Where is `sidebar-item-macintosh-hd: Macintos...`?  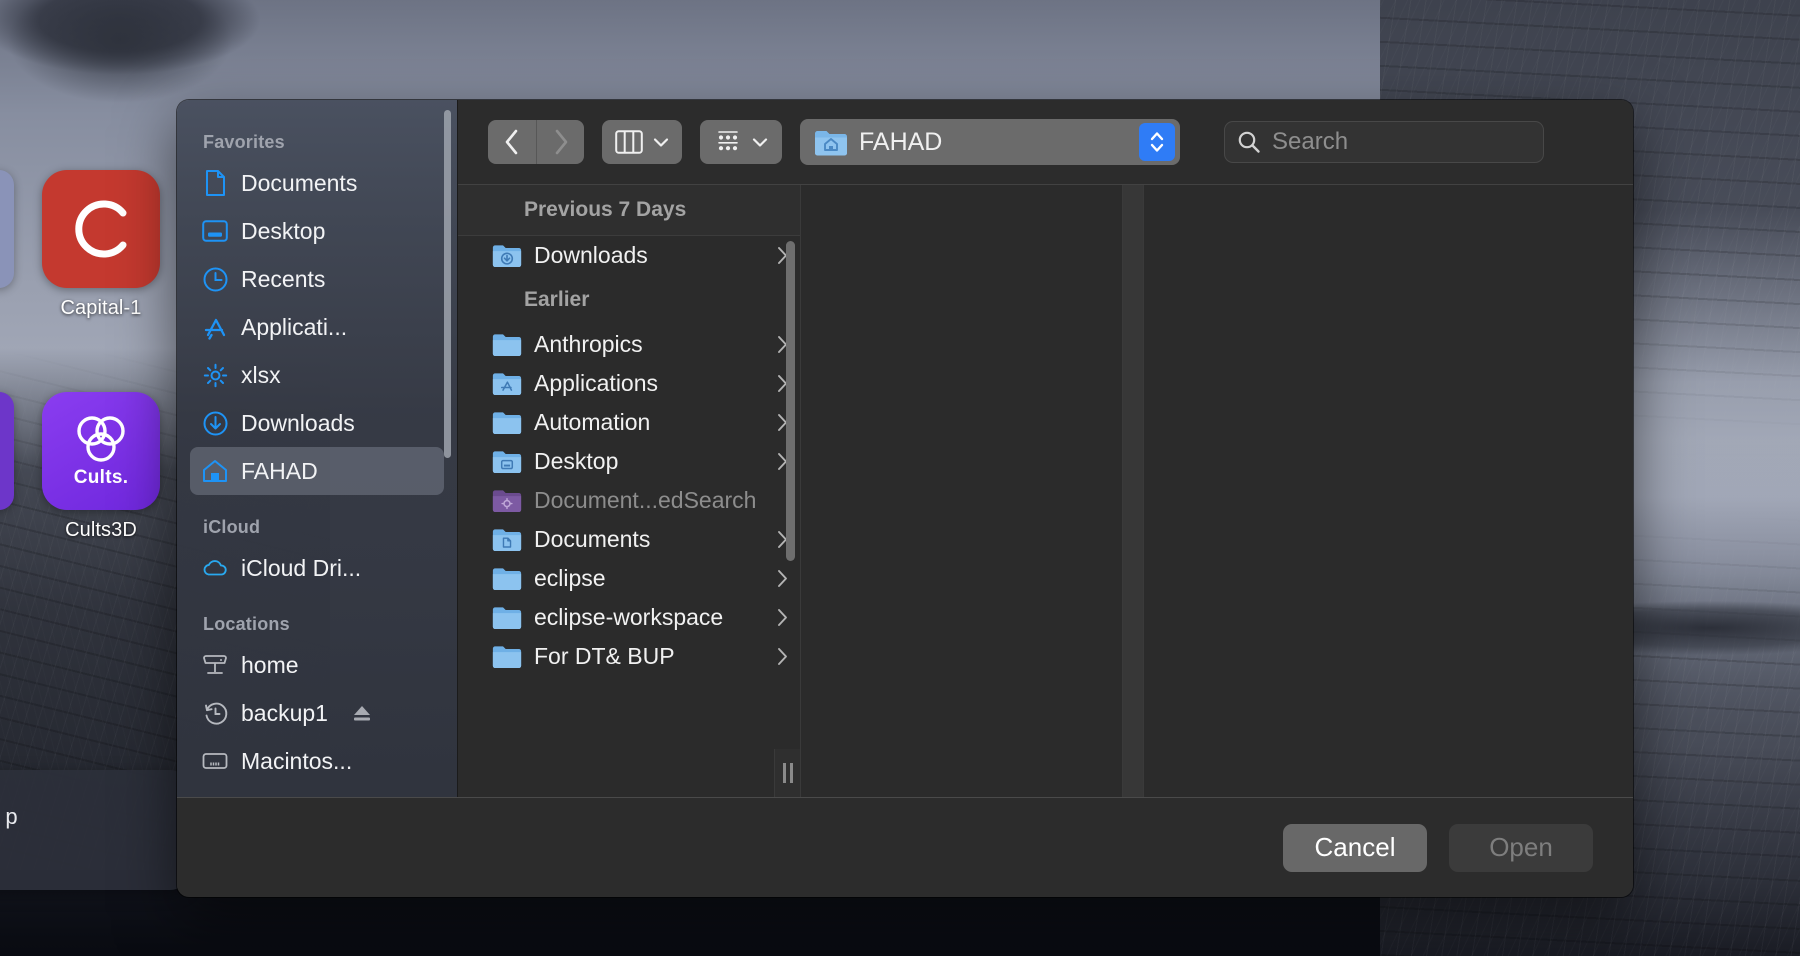 sidebar-item-macintosh-hd: Macintos... is located at coordinates (317, 761).